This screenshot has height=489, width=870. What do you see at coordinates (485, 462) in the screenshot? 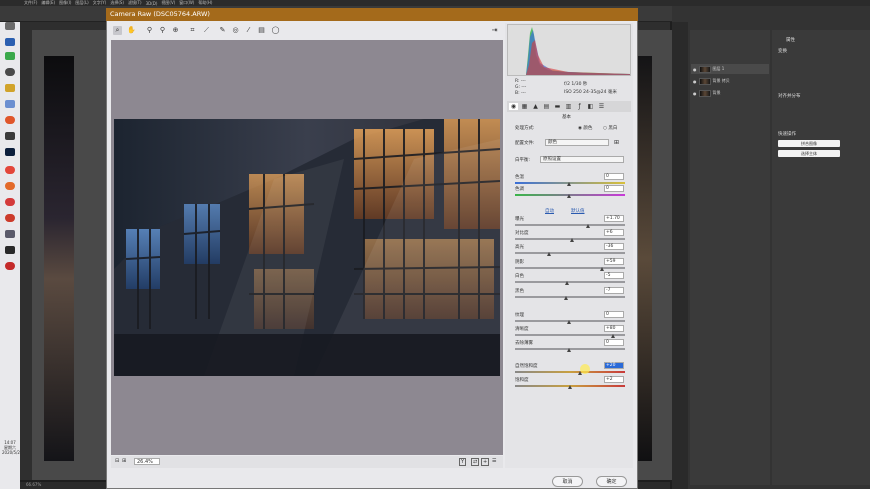
I see `copy-settings-icon: +` at bounding box center [485, 462].